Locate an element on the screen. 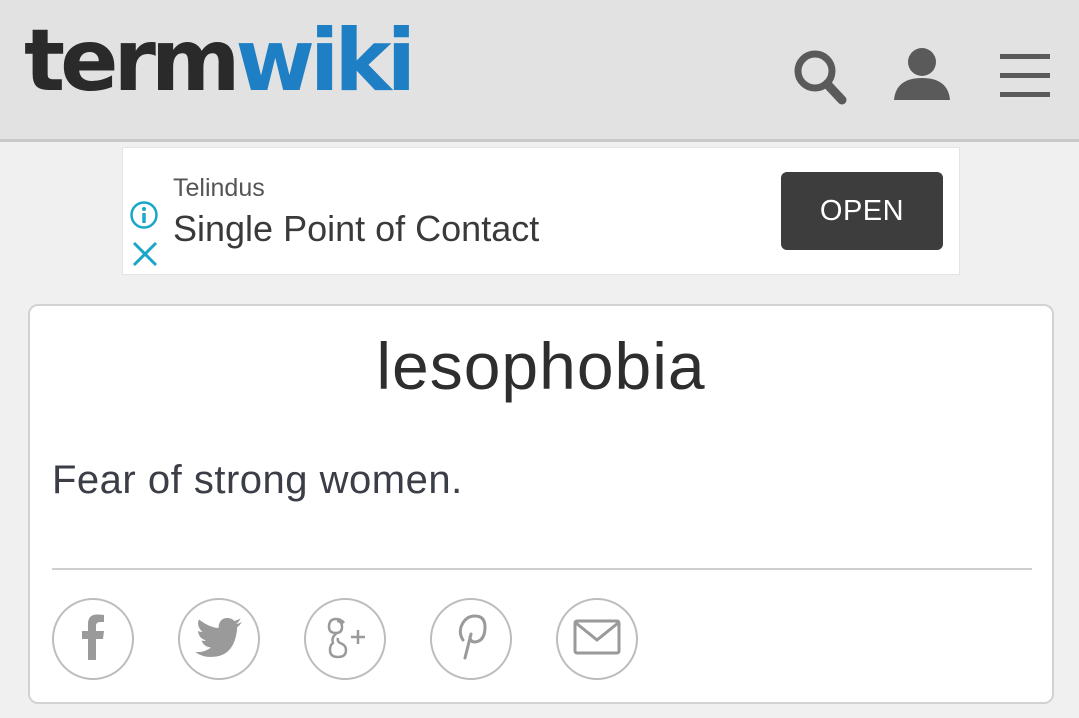 The width and height of the screenshot is (1079, 718). twitter-share-button is located at coordinates (219, 639).